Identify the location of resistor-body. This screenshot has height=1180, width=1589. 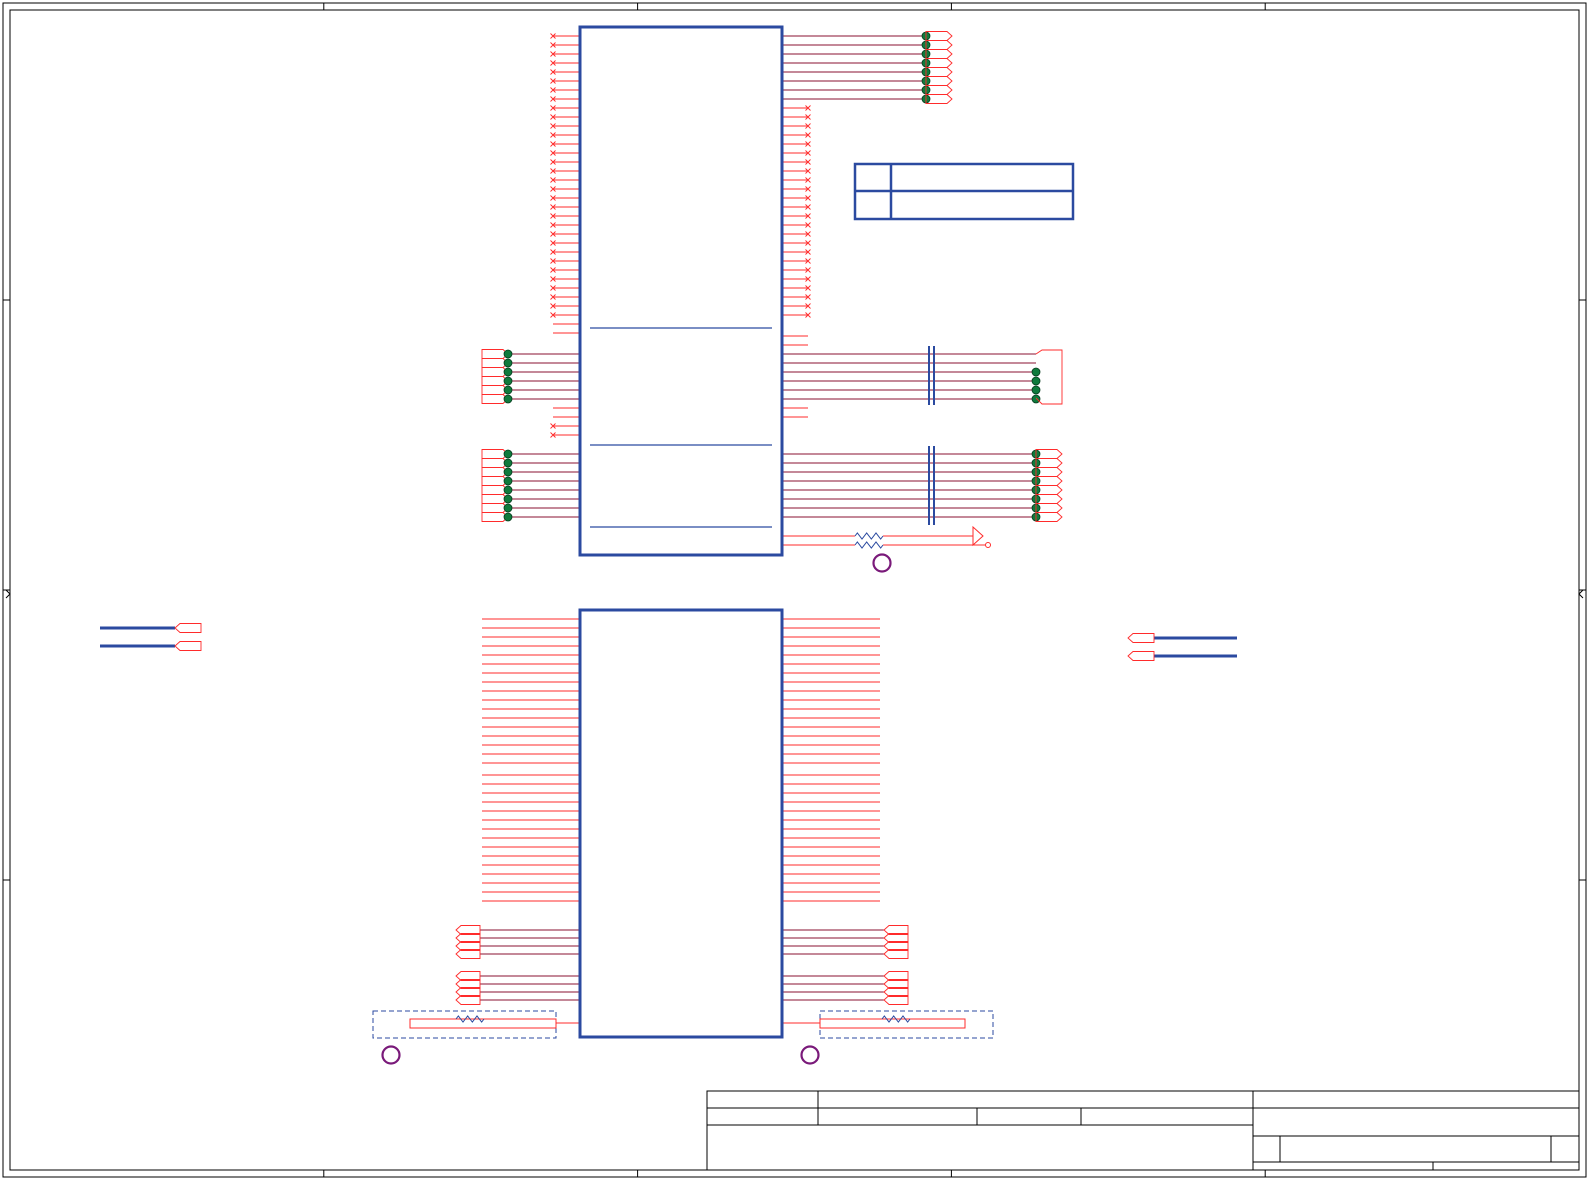
(892, 1023).